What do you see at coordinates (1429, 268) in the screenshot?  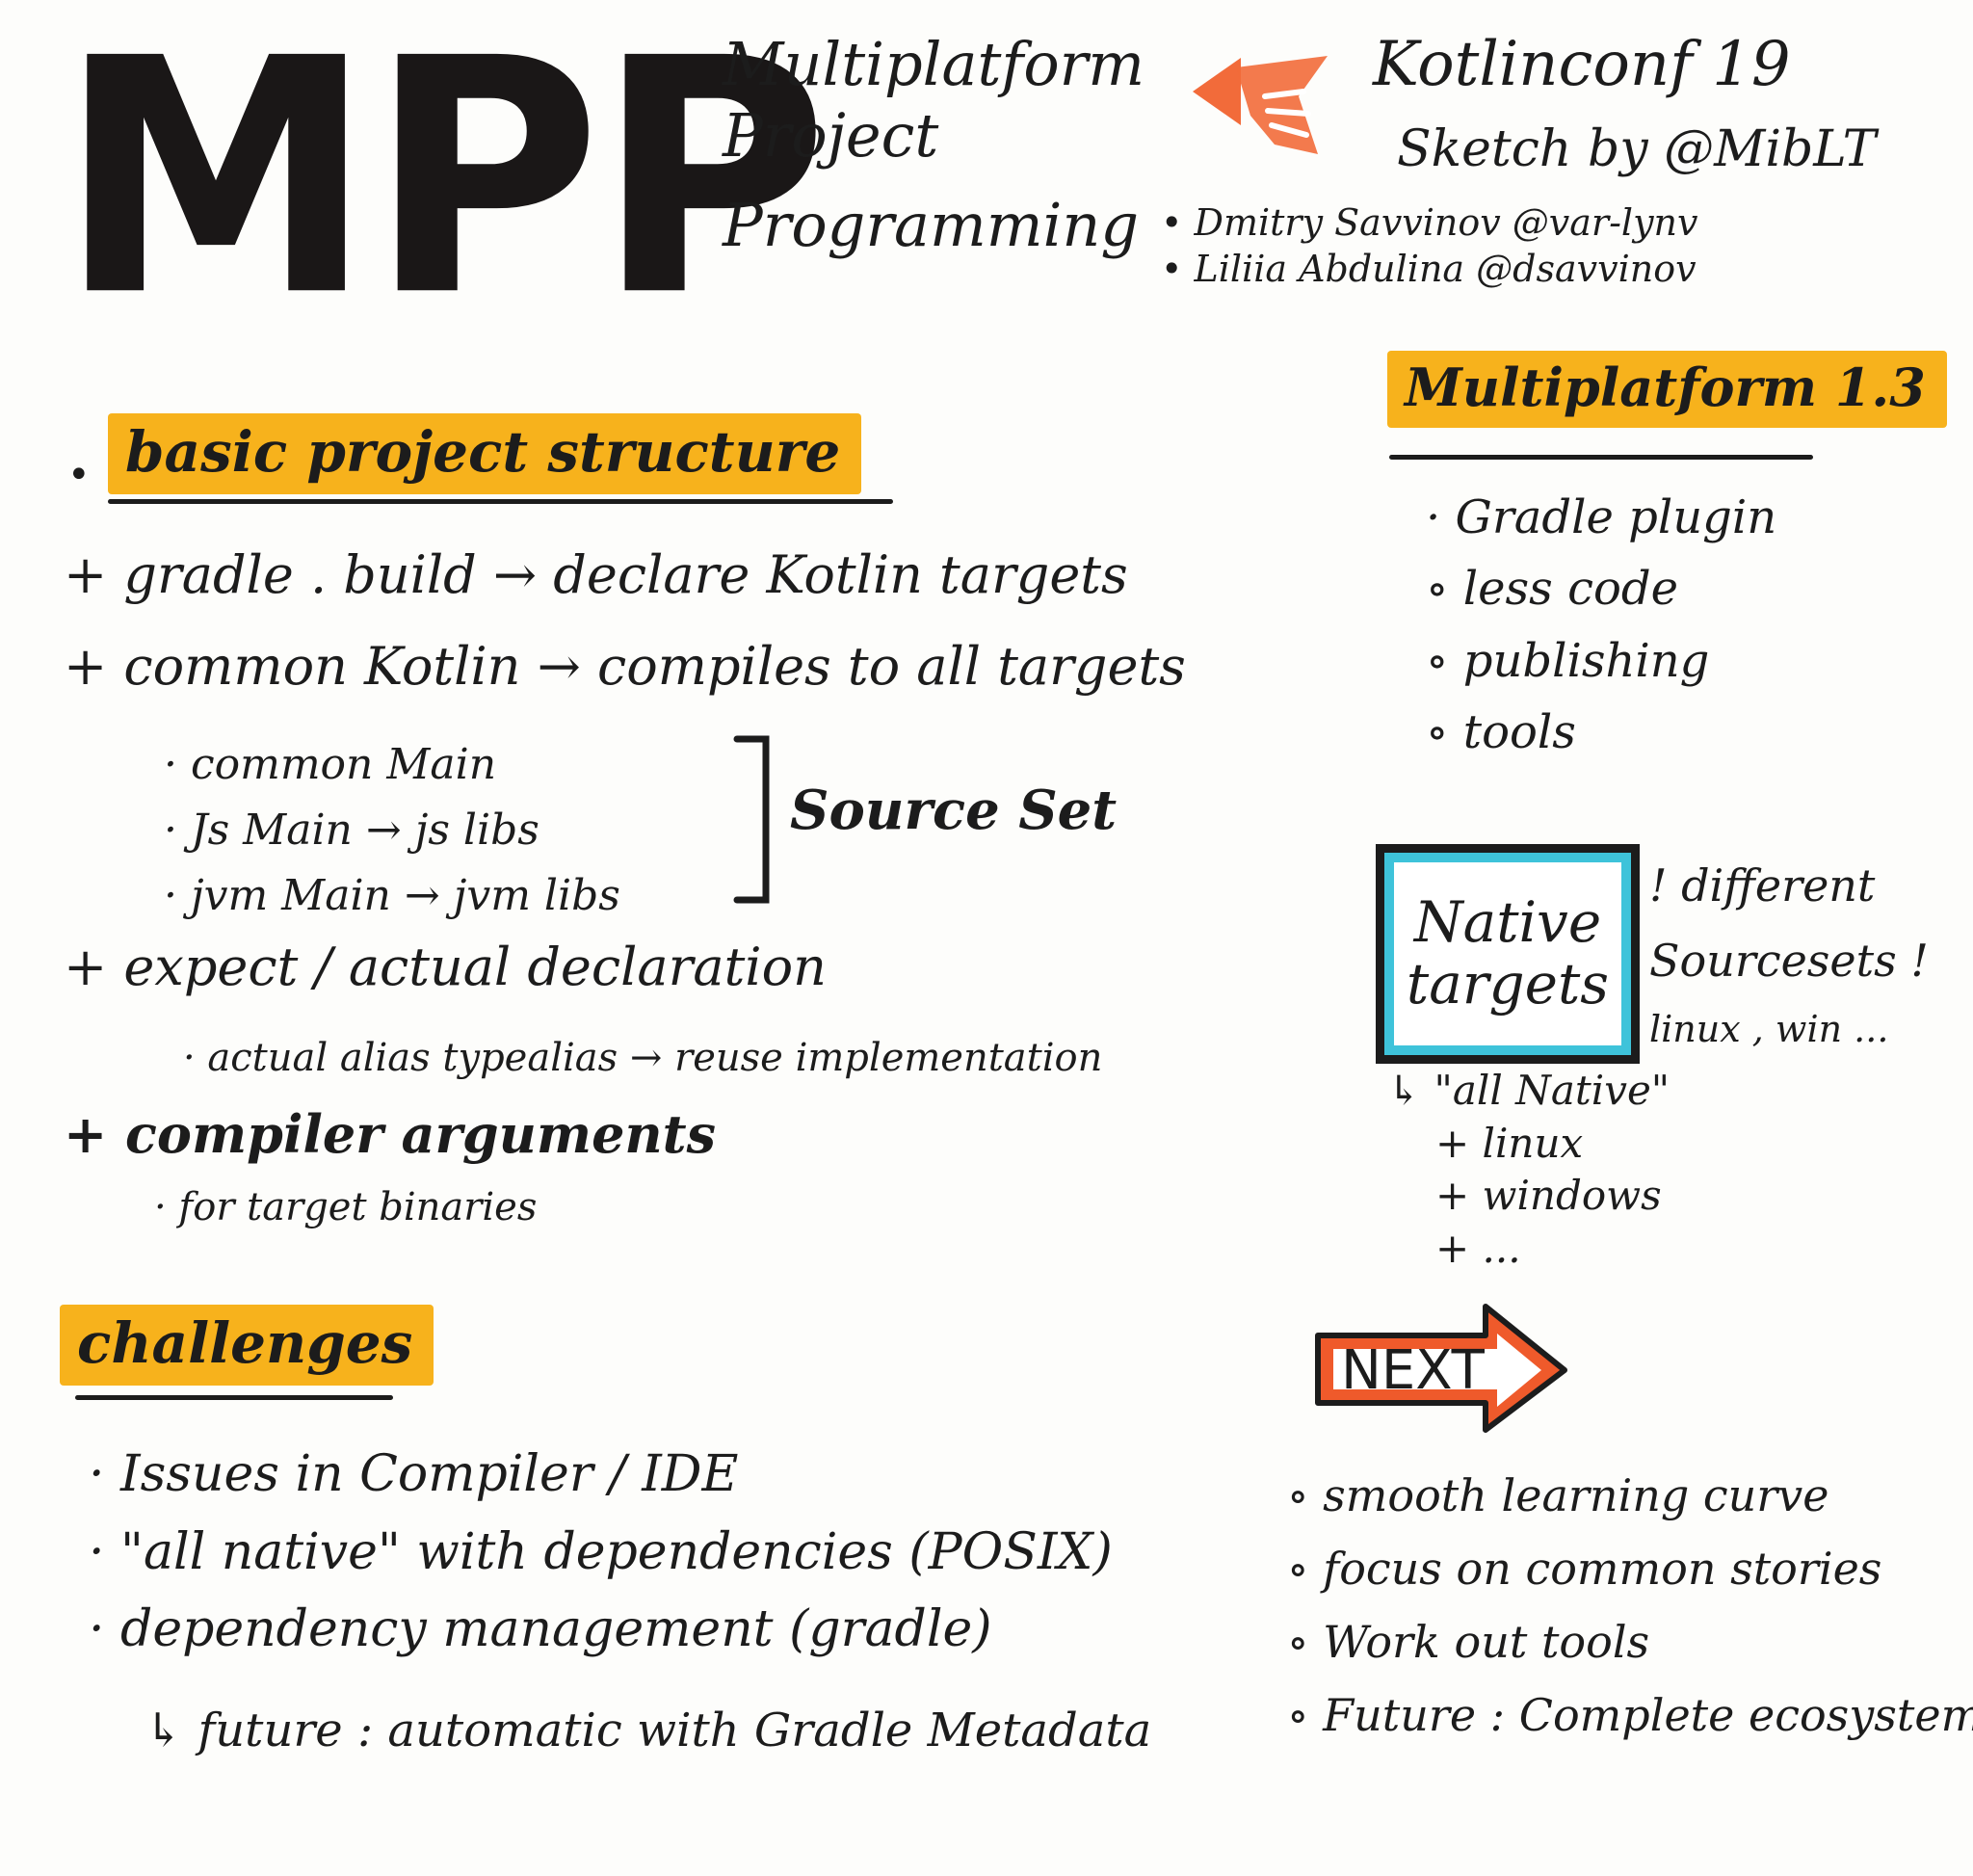 I see `speaker: • Liliia Abdulina @dsavvinov` at bounding box center [1429, 268].